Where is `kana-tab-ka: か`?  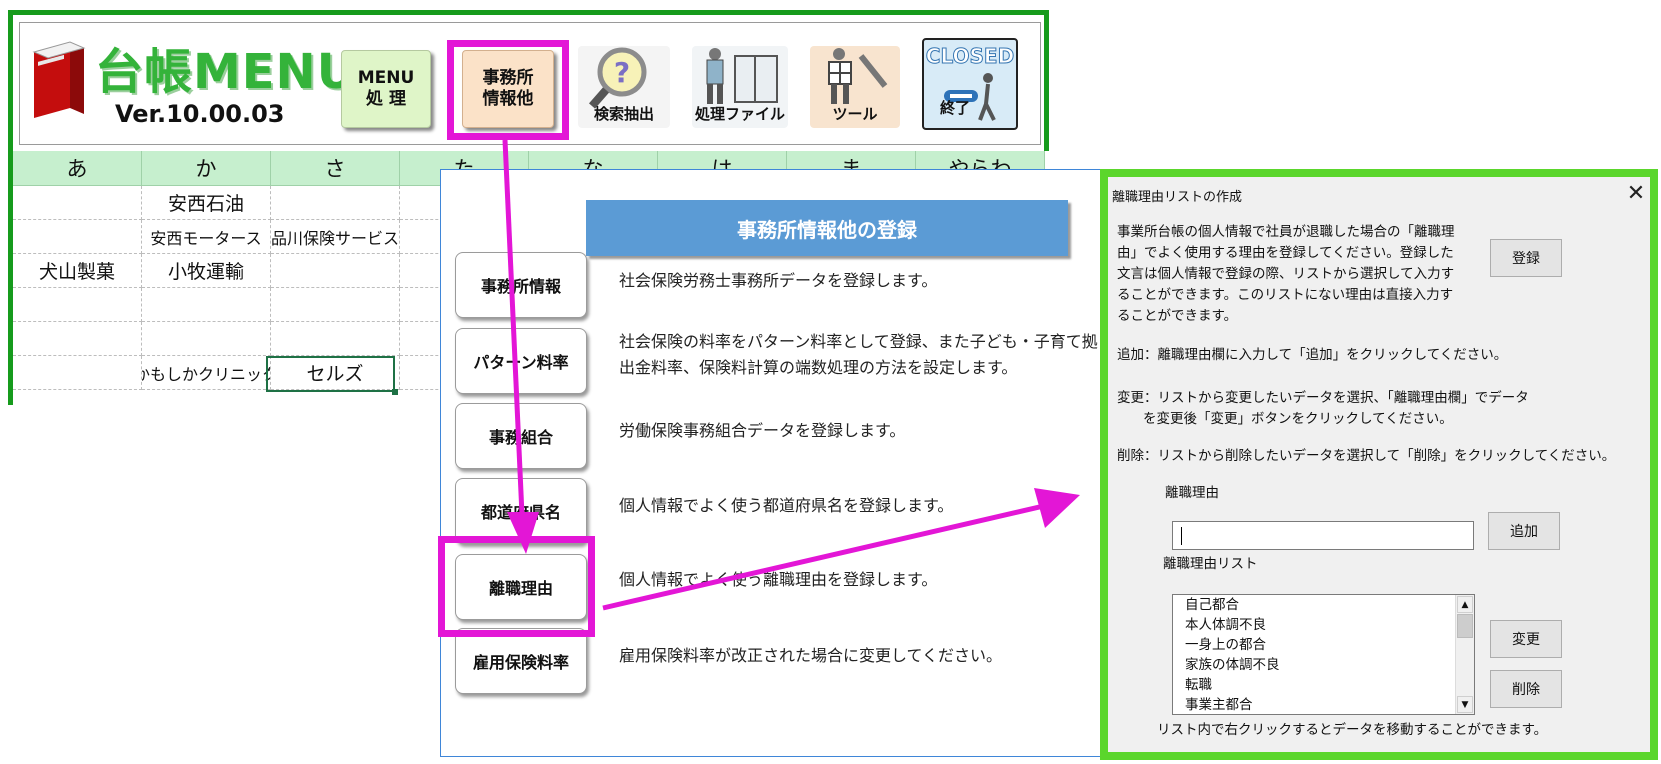
kana-tab-ka: か is located at coordinates (206, 168).